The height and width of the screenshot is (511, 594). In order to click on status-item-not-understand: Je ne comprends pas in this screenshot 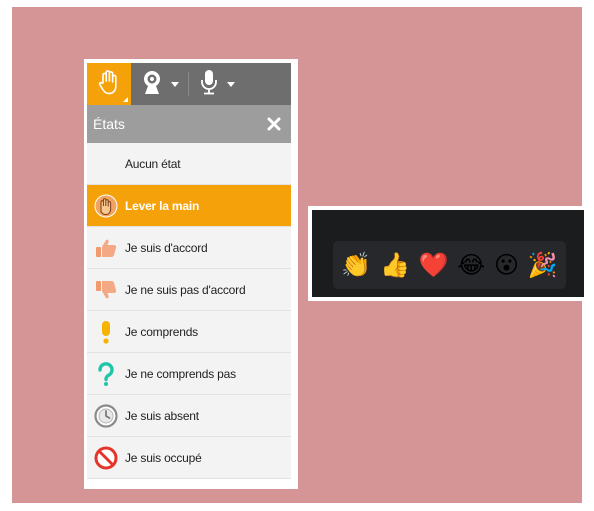, I will do `click(189, 374)`.